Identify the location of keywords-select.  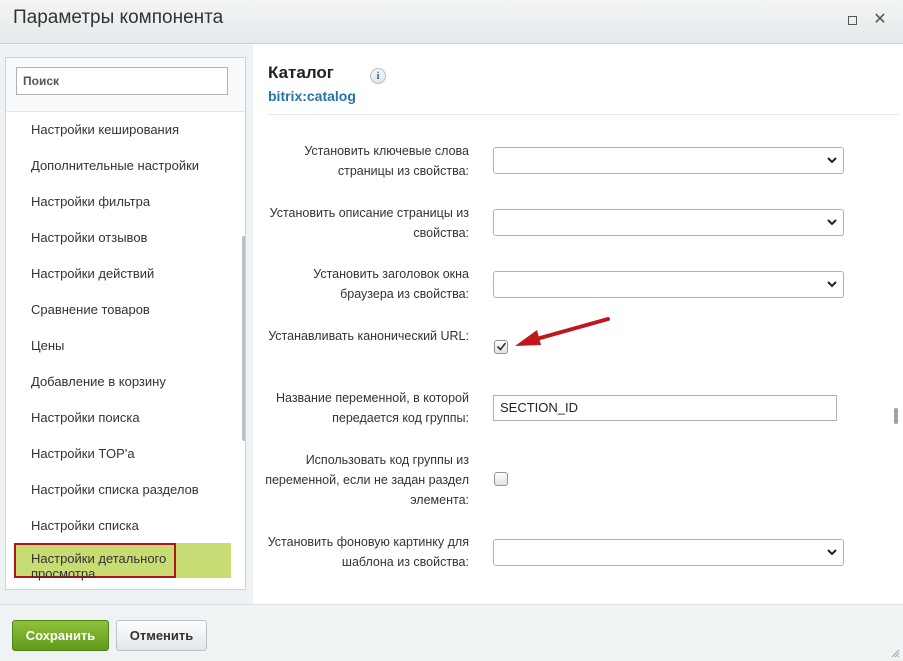
(668, 160).